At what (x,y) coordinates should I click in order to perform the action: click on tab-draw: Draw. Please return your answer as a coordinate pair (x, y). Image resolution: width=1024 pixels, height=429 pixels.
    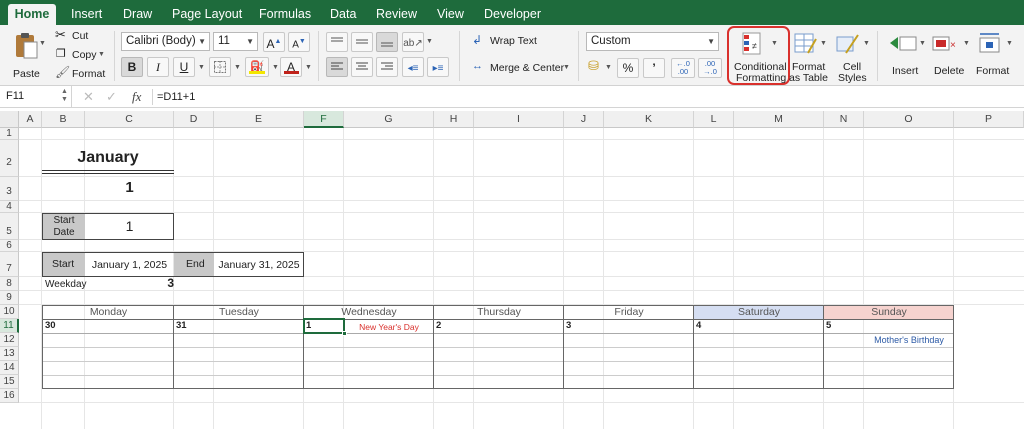
    Looking at the image, I should click on (137, 12).